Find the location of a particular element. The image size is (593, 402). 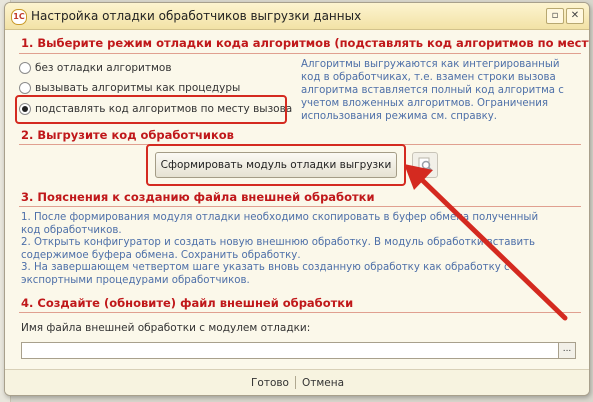

footer-separator is located at coordinates (295, 382).